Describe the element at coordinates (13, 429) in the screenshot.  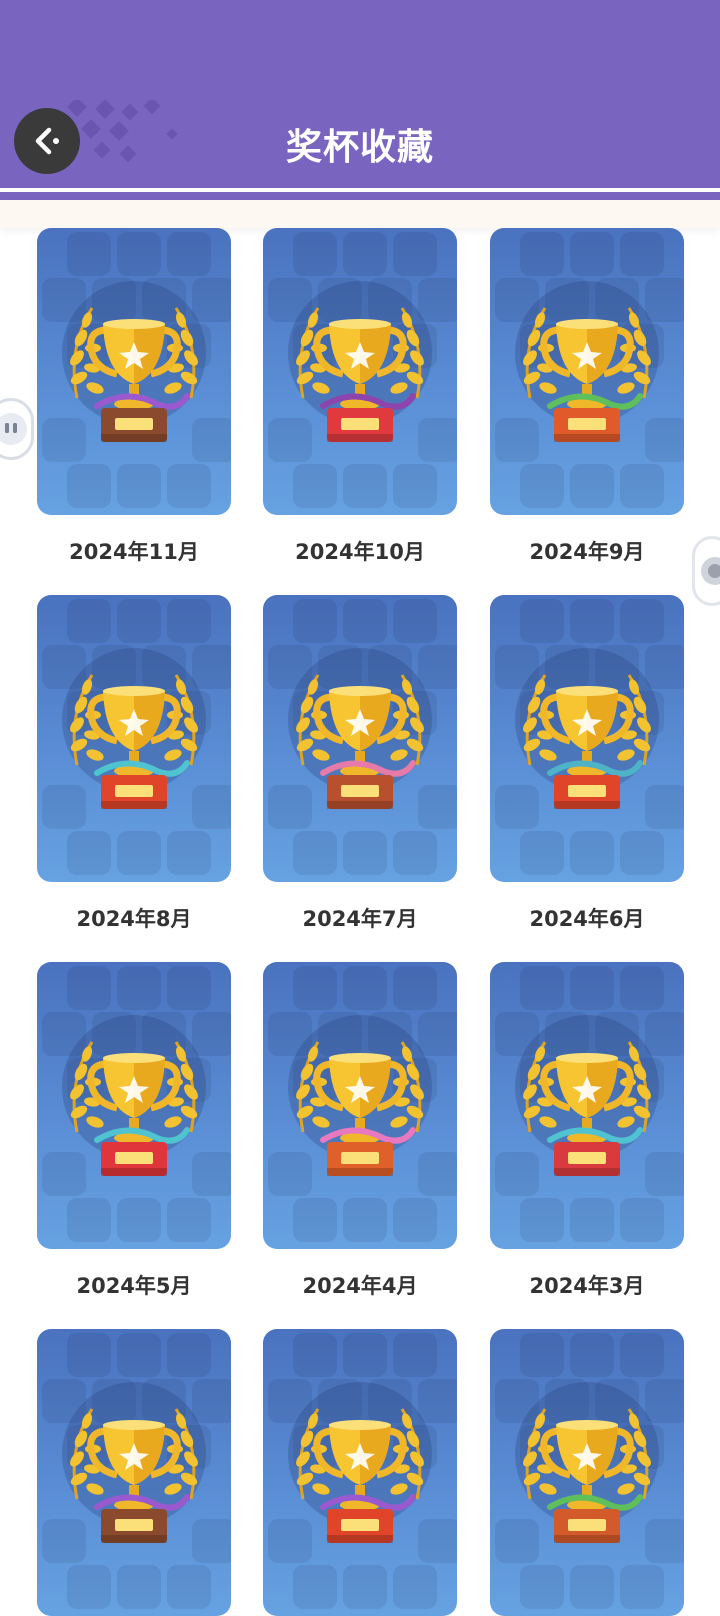
I see `pause-float-icon` at that location.